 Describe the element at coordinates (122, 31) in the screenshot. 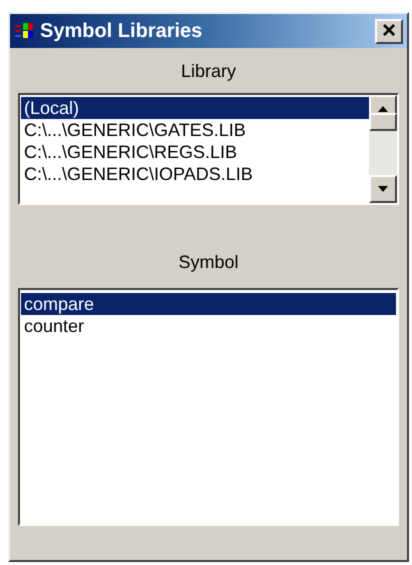

I see `window-title: Symbol Libraries` at that location.